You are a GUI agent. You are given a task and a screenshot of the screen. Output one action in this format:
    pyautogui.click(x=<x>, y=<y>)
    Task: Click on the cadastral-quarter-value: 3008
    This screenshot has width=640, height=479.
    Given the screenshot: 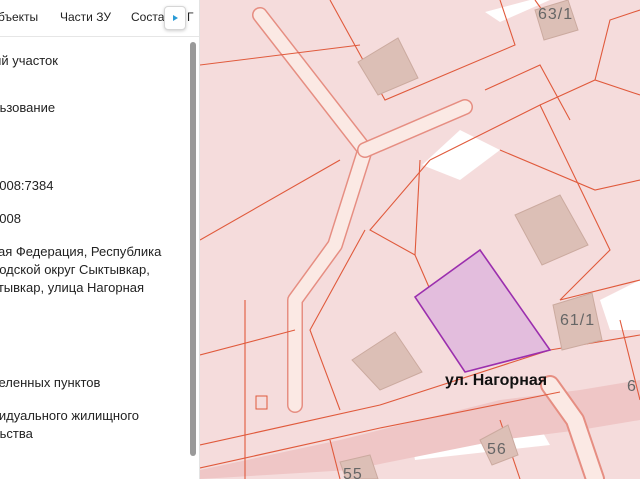 What is the action you would take?
    pyautogui.click(x=10, y=218)
    